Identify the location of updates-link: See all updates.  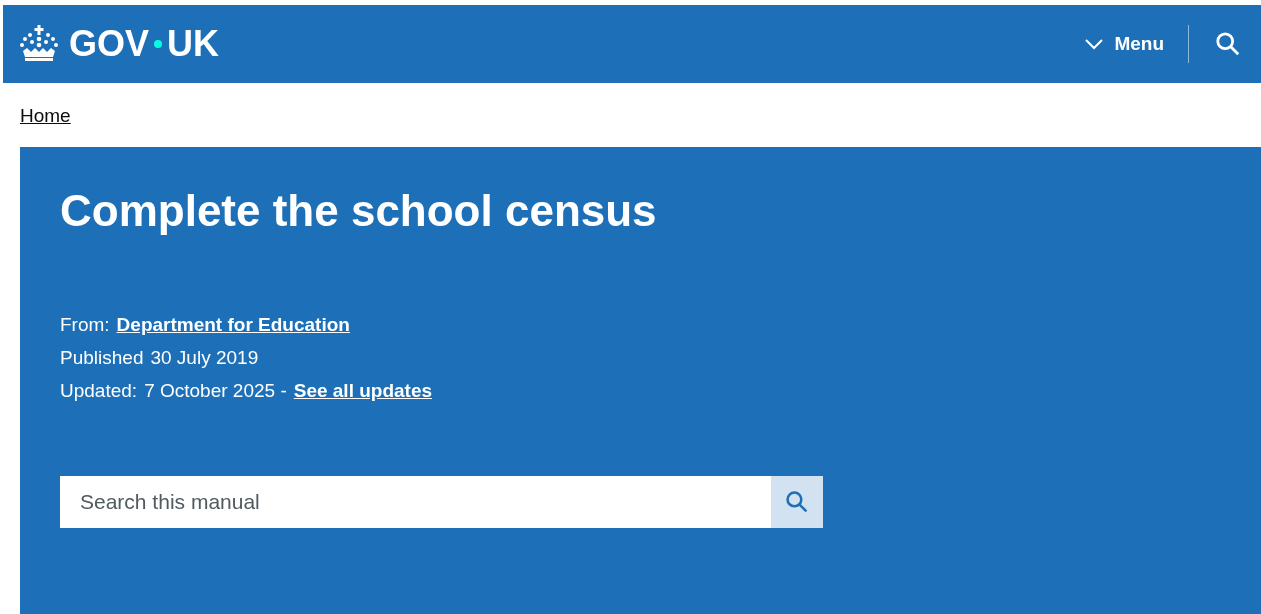
(363, 390).